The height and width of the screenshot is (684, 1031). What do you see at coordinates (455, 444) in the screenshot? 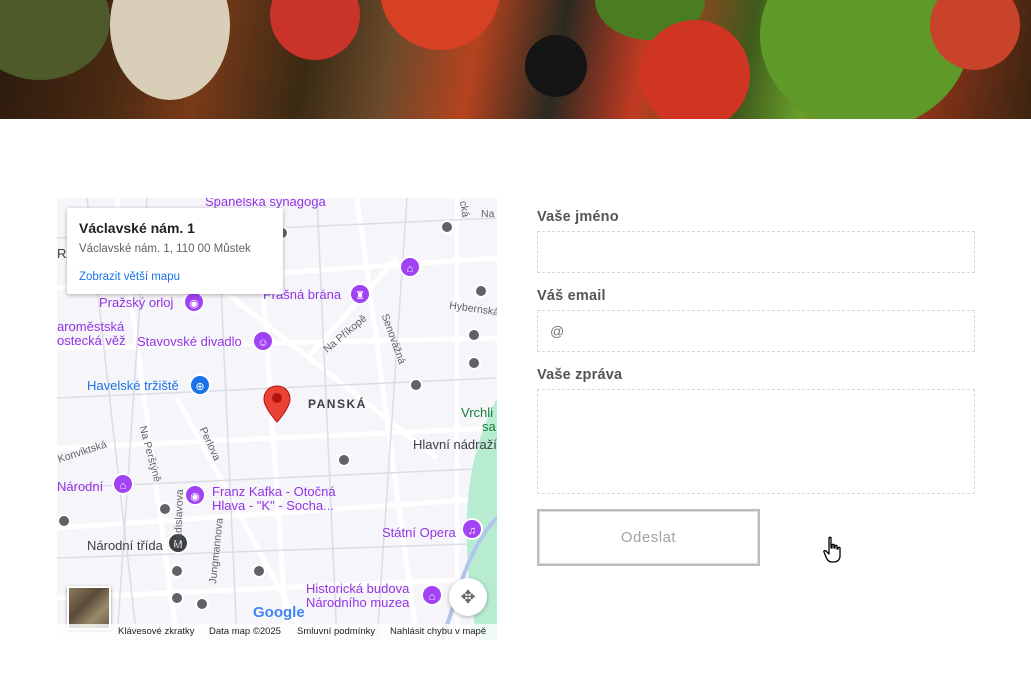
I see `place-label: Hlavní nádraží` at bounding box center [455, 444].